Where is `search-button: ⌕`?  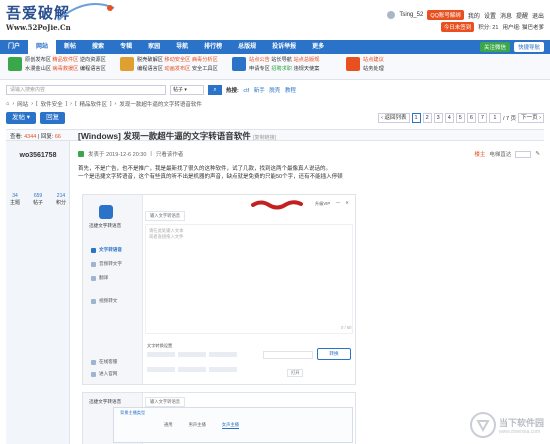
search-button: ⌕ is located at coordinates (215, 90).